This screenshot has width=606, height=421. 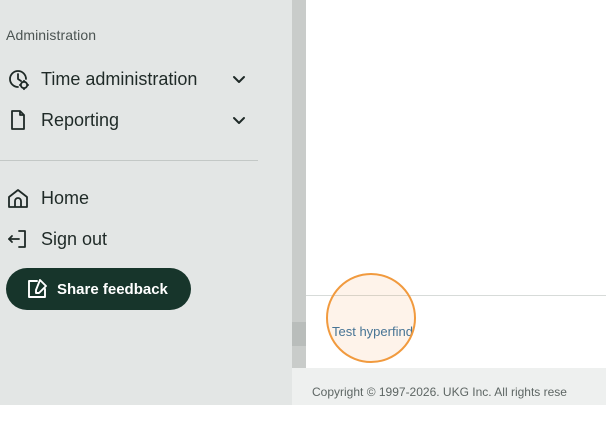 I want to click on sidebar-item-label: Time administration, so click(x=119, y=78).